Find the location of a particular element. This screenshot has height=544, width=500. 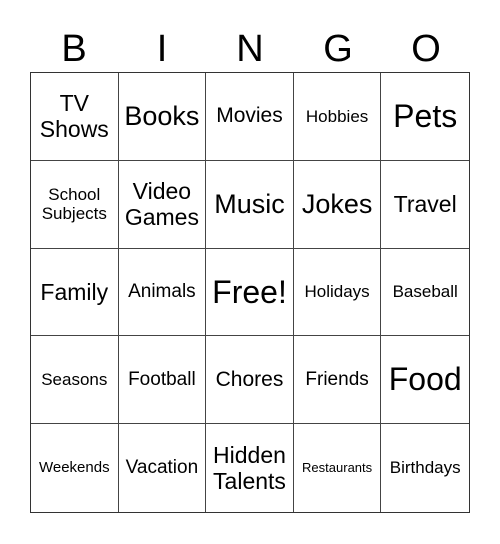

bingo-cell: Hidden Talents is located at coordinates (250, 468).